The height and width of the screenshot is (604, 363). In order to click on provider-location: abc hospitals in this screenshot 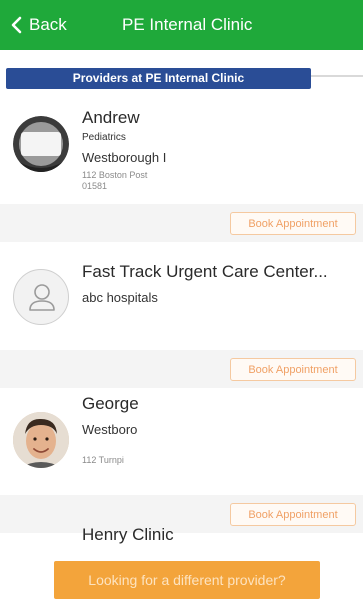, I will do `click(120, 297)`.